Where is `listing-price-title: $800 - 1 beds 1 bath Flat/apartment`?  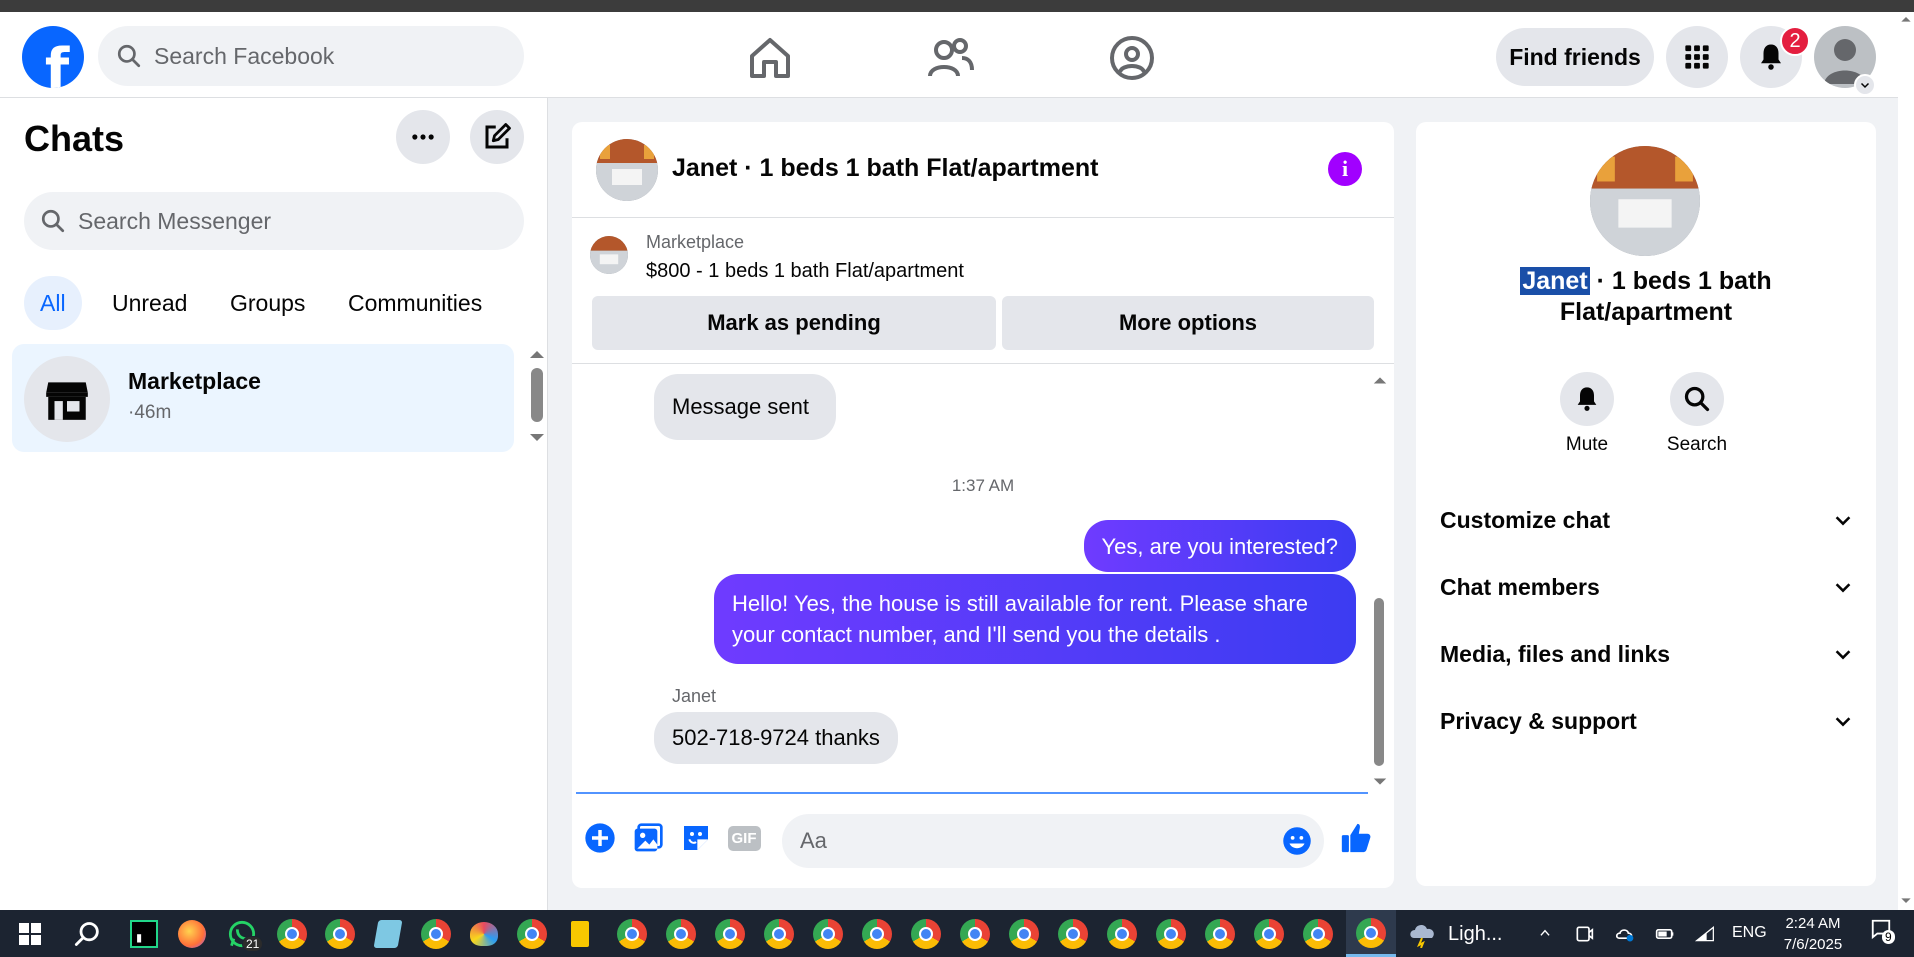
listing-price-title: $800 - 1 beds 1 bath Flat/apartment is located at coordinates (805, 271).